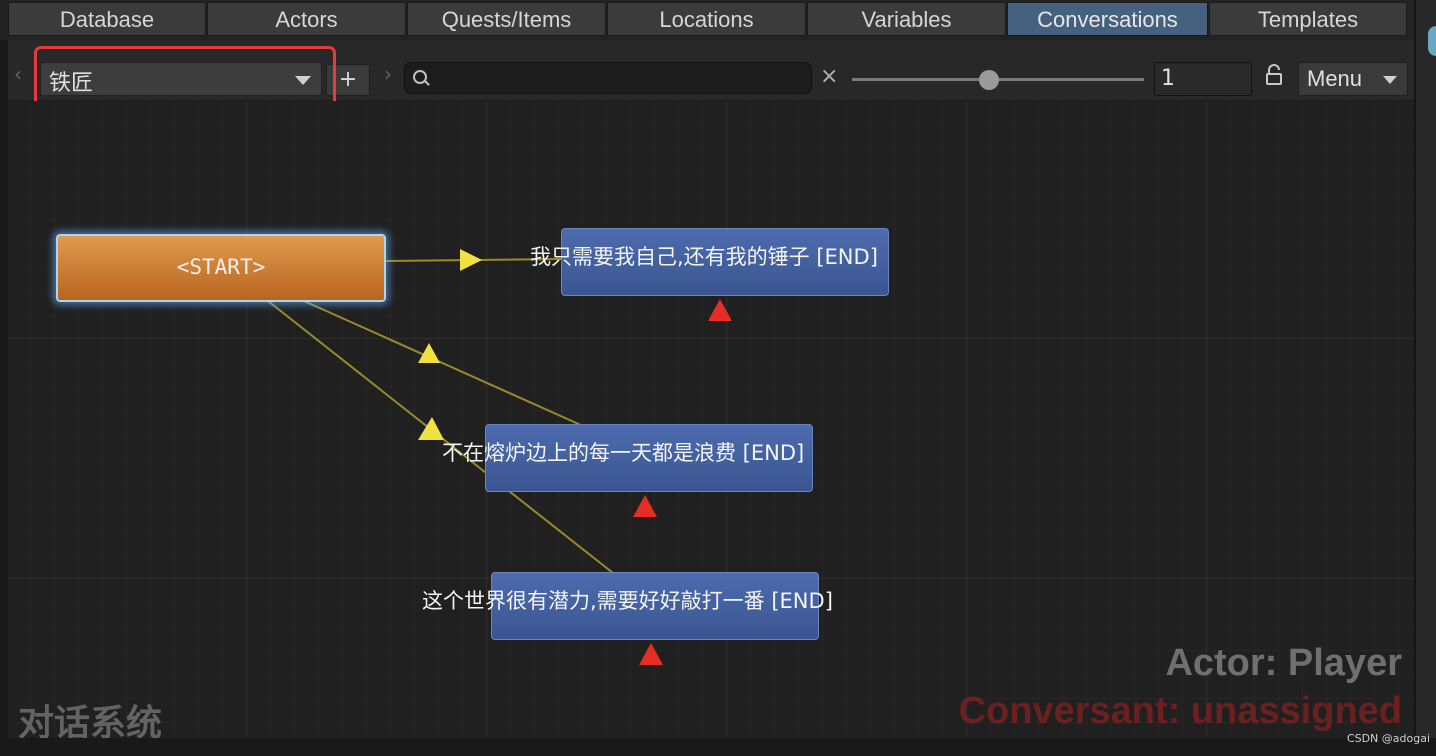  What do you see at coordinates (4, 378) in the screenshot?
I see `window-left-edge` at bounding box center [4, 378].